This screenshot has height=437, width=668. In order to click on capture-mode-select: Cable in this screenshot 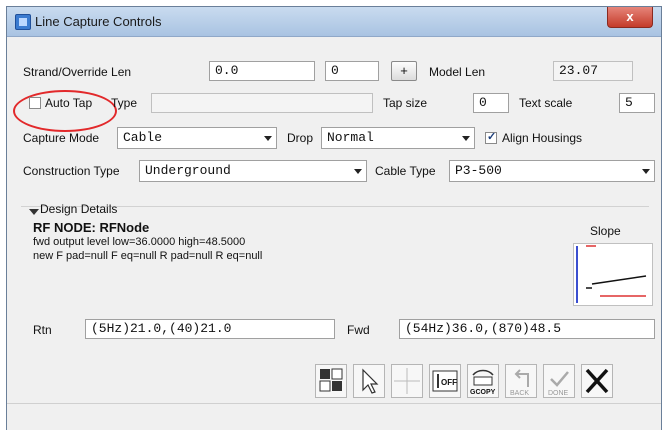, I will do `click(197, 138)`.